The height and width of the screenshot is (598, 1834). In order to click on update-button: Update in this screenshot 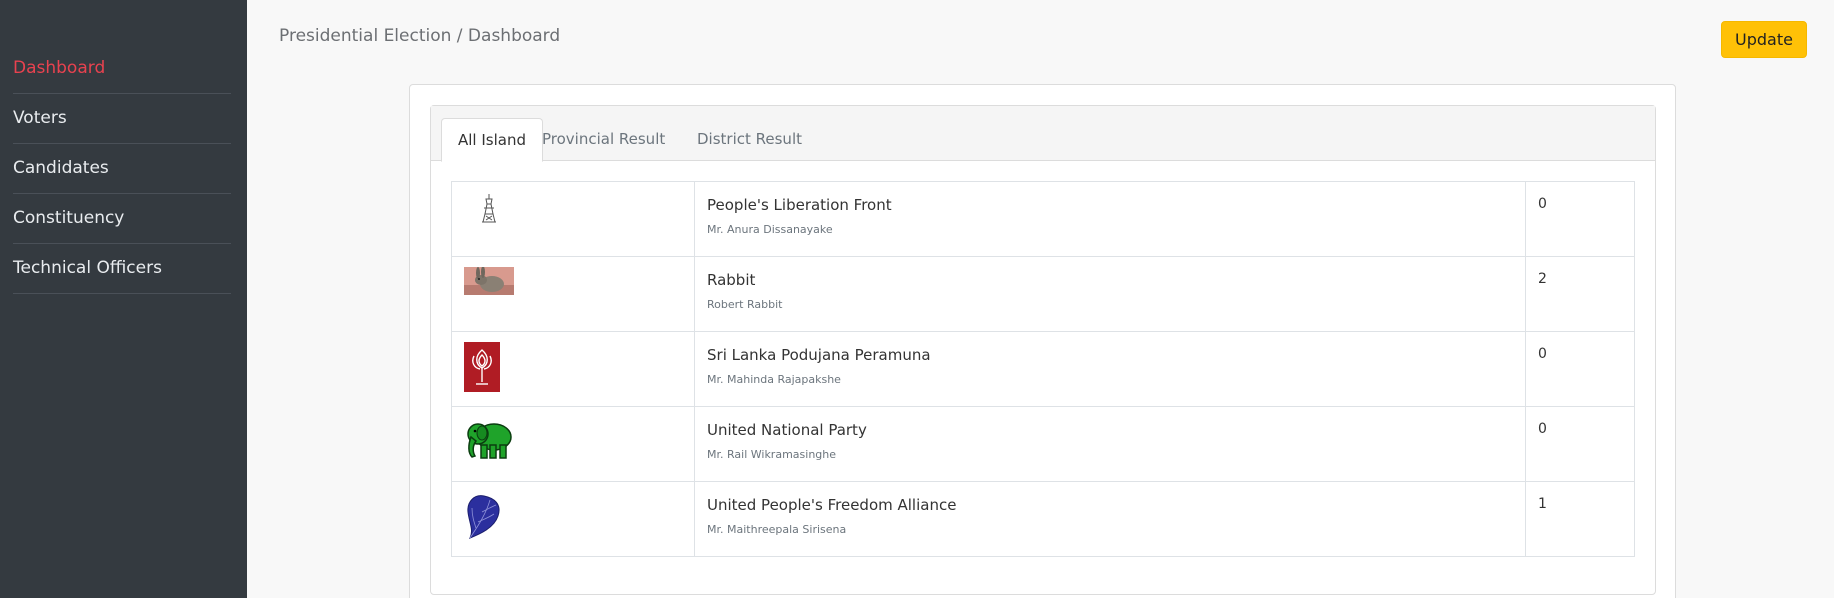, I will do `click(1764, 39)`.